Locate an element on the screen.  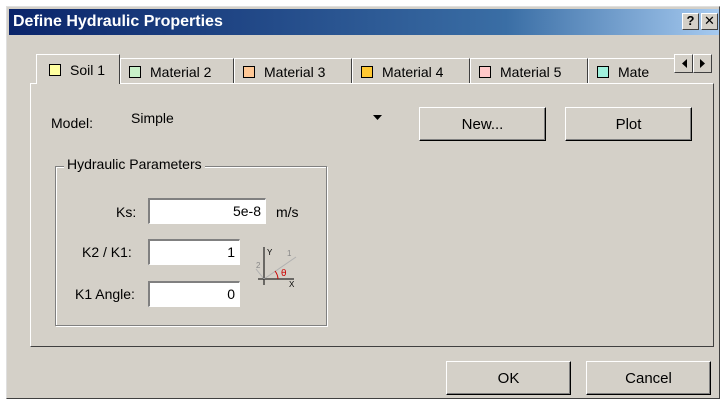
k1-angle-input: 0 is located at coordinates (194, 294).